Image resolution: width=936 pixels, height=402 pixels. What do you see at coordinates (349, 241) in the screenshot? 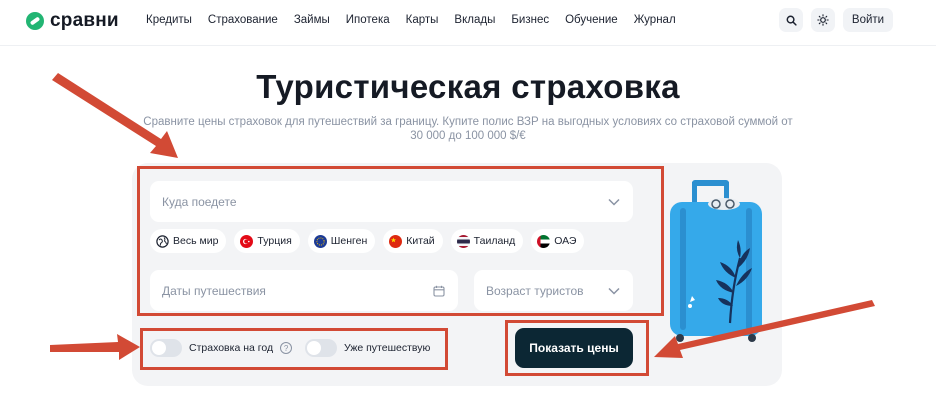
I see `chip-label: Шенген` at bounding box center [349, 241].